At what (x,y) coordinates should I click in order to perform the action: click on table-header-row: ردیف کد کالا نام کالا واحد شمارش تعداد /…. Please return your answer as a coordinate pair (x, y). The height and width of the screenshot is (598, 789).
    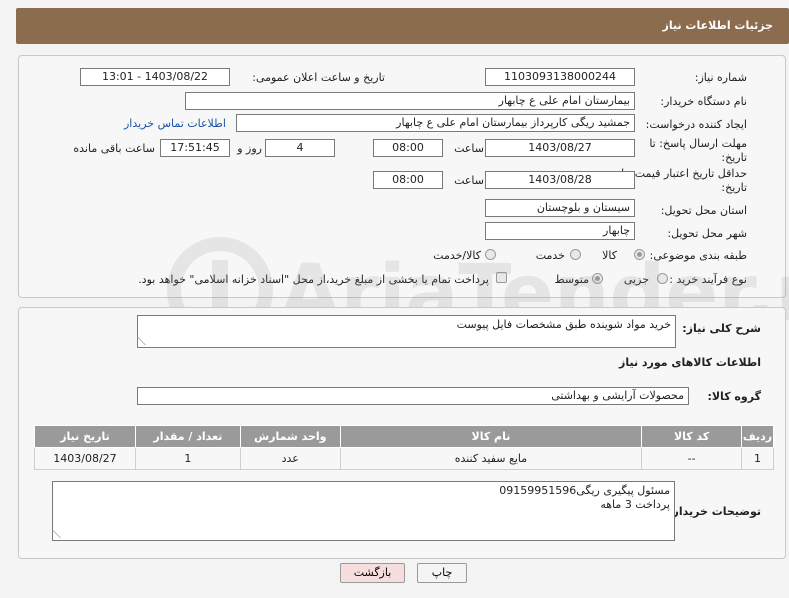
    Looking at the image, I should click on (404, 436).